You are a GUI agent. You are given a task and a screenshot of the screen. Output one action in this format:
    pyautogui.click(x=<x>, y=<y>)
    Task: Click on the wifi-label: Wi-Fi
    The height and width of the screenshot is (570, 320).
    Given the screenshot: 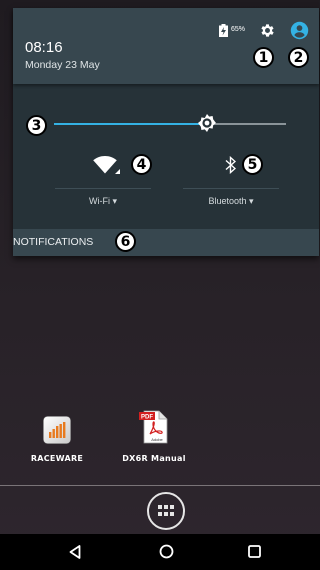 What is the action you would take?
    pyautogui.click(x=99, y=201)
    